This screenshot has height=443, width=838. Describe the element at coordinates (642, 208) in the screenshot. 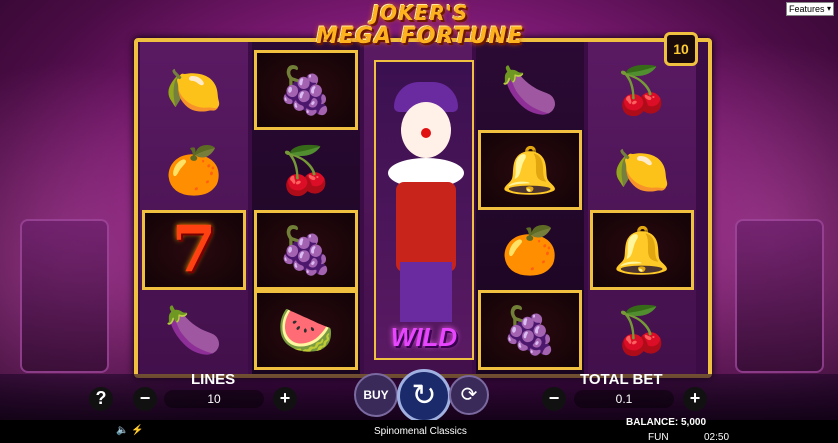

I see `reel-5: 🍒 🍋 🔔 🍒` at that location.